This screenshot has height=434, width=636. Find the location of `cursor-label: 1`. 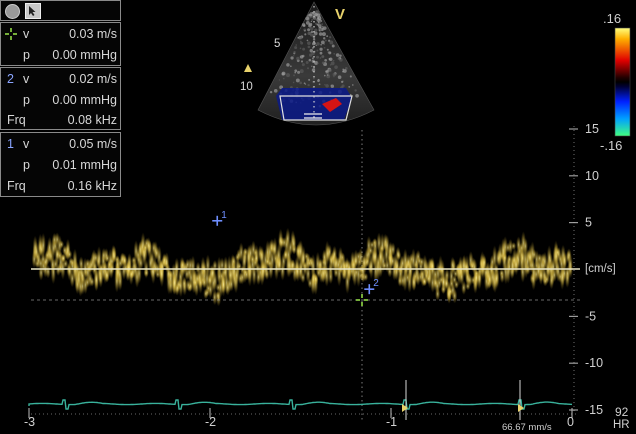

cursor-label: 1 is located at coordinates (224, 215).